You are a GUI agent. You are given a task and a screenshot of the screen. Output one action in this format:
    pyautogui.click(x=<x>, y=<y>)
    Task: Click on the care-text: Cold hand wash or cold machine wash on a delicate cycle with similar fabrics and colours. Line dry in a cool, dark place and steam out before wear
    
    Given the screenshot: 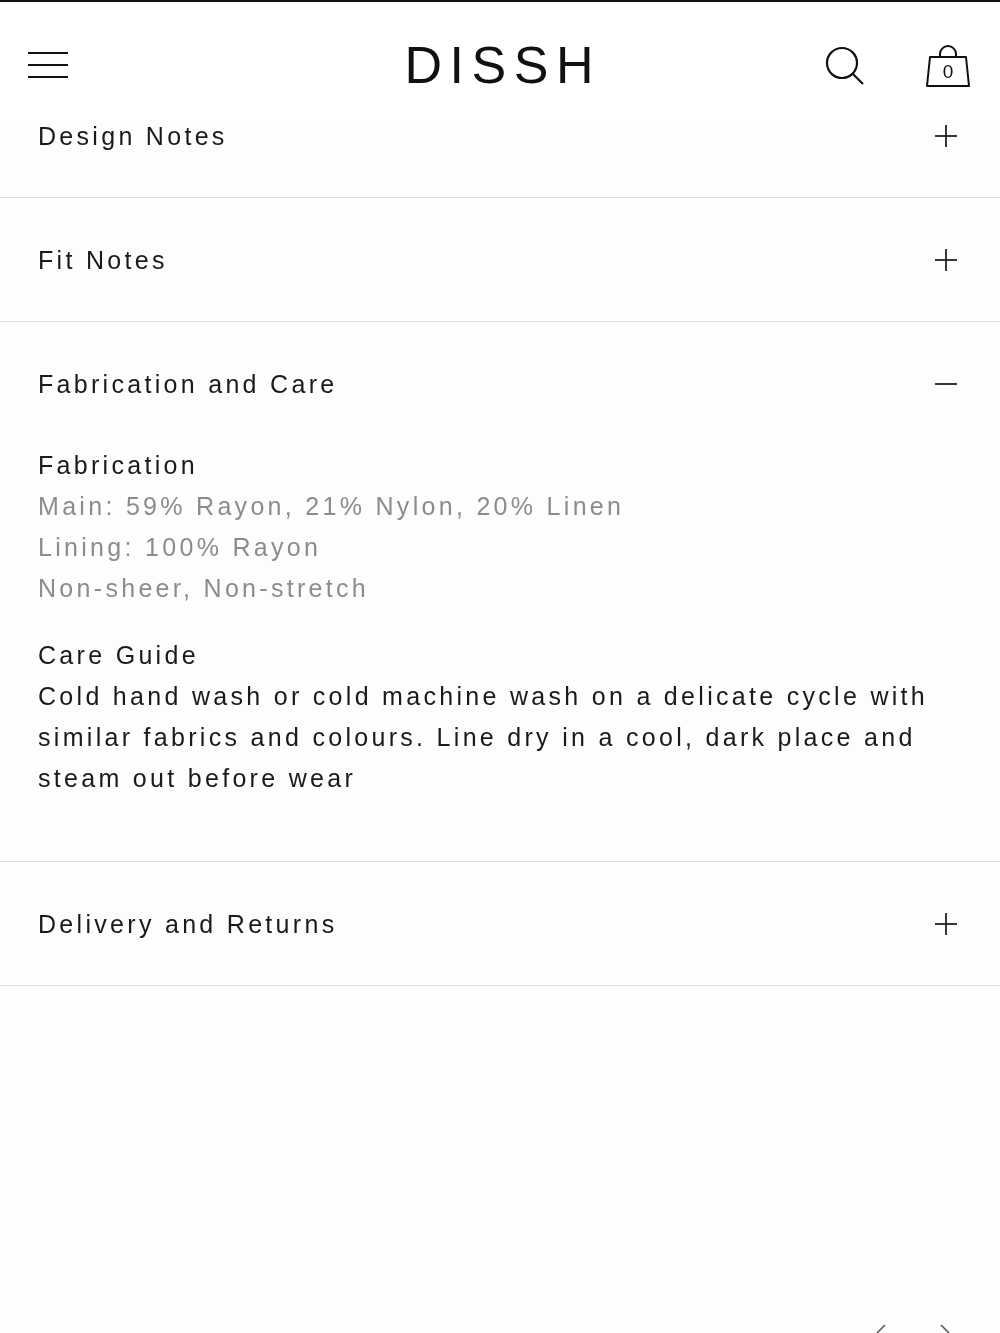 What is the action you would take?
    pyautogui.click(x=484, y=737)
    